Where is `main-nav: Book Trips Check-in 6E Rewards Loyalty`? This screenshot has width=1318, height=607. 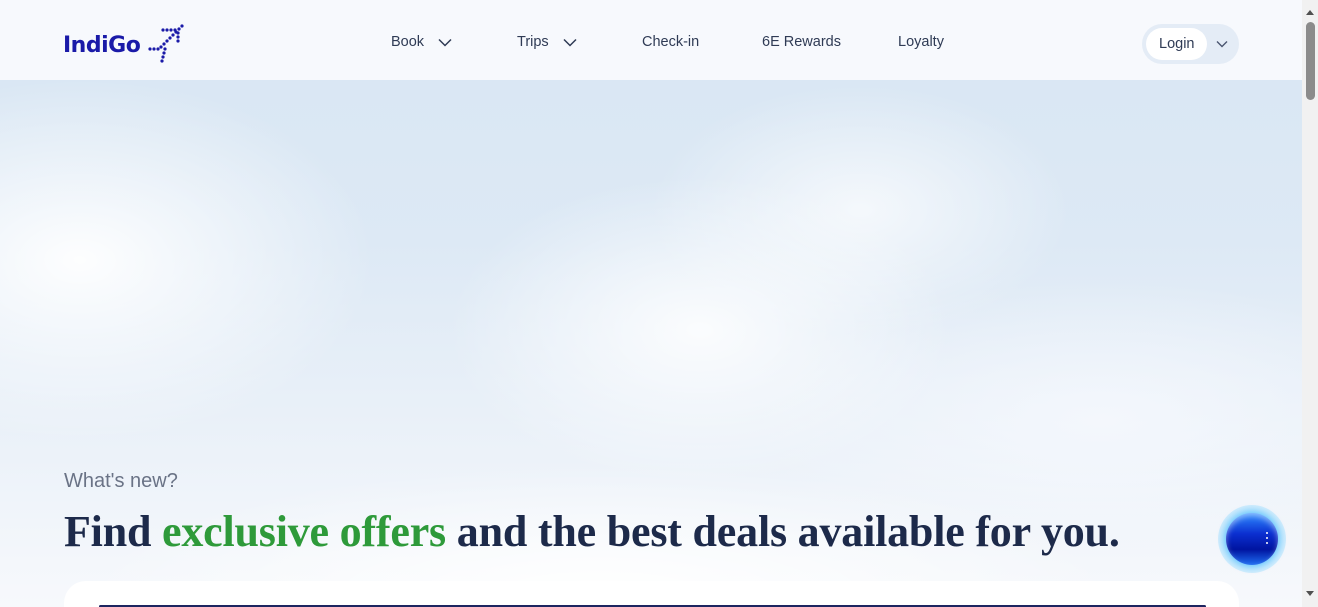
main-nav: Book Trips Check-in 6E Rewards Loyalty is located at coordinates (667, 42).